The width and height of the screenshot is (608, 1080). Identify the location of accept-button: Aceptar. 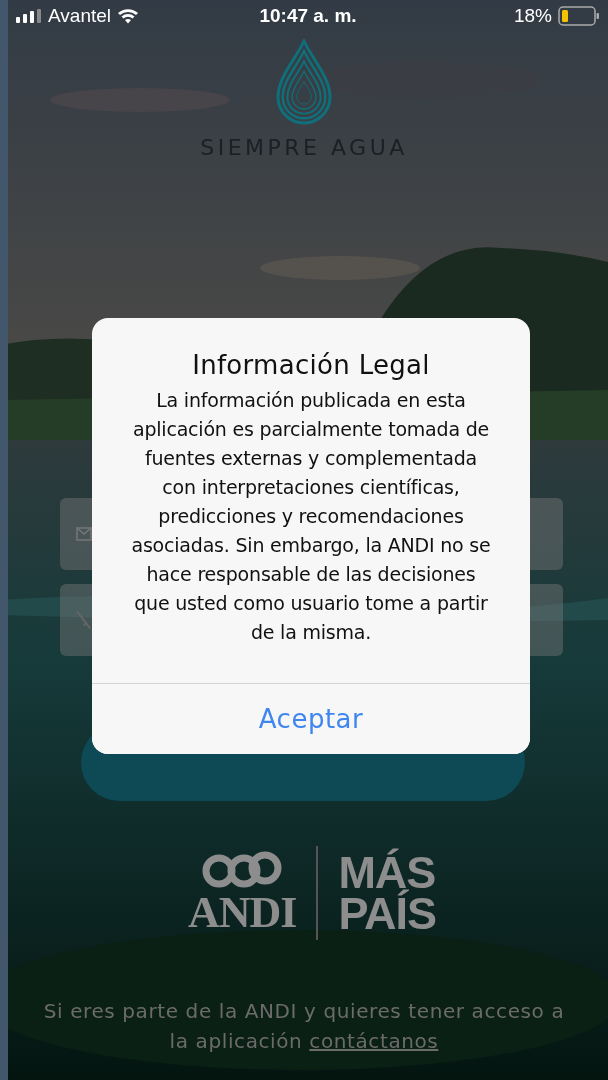
(311, 718).